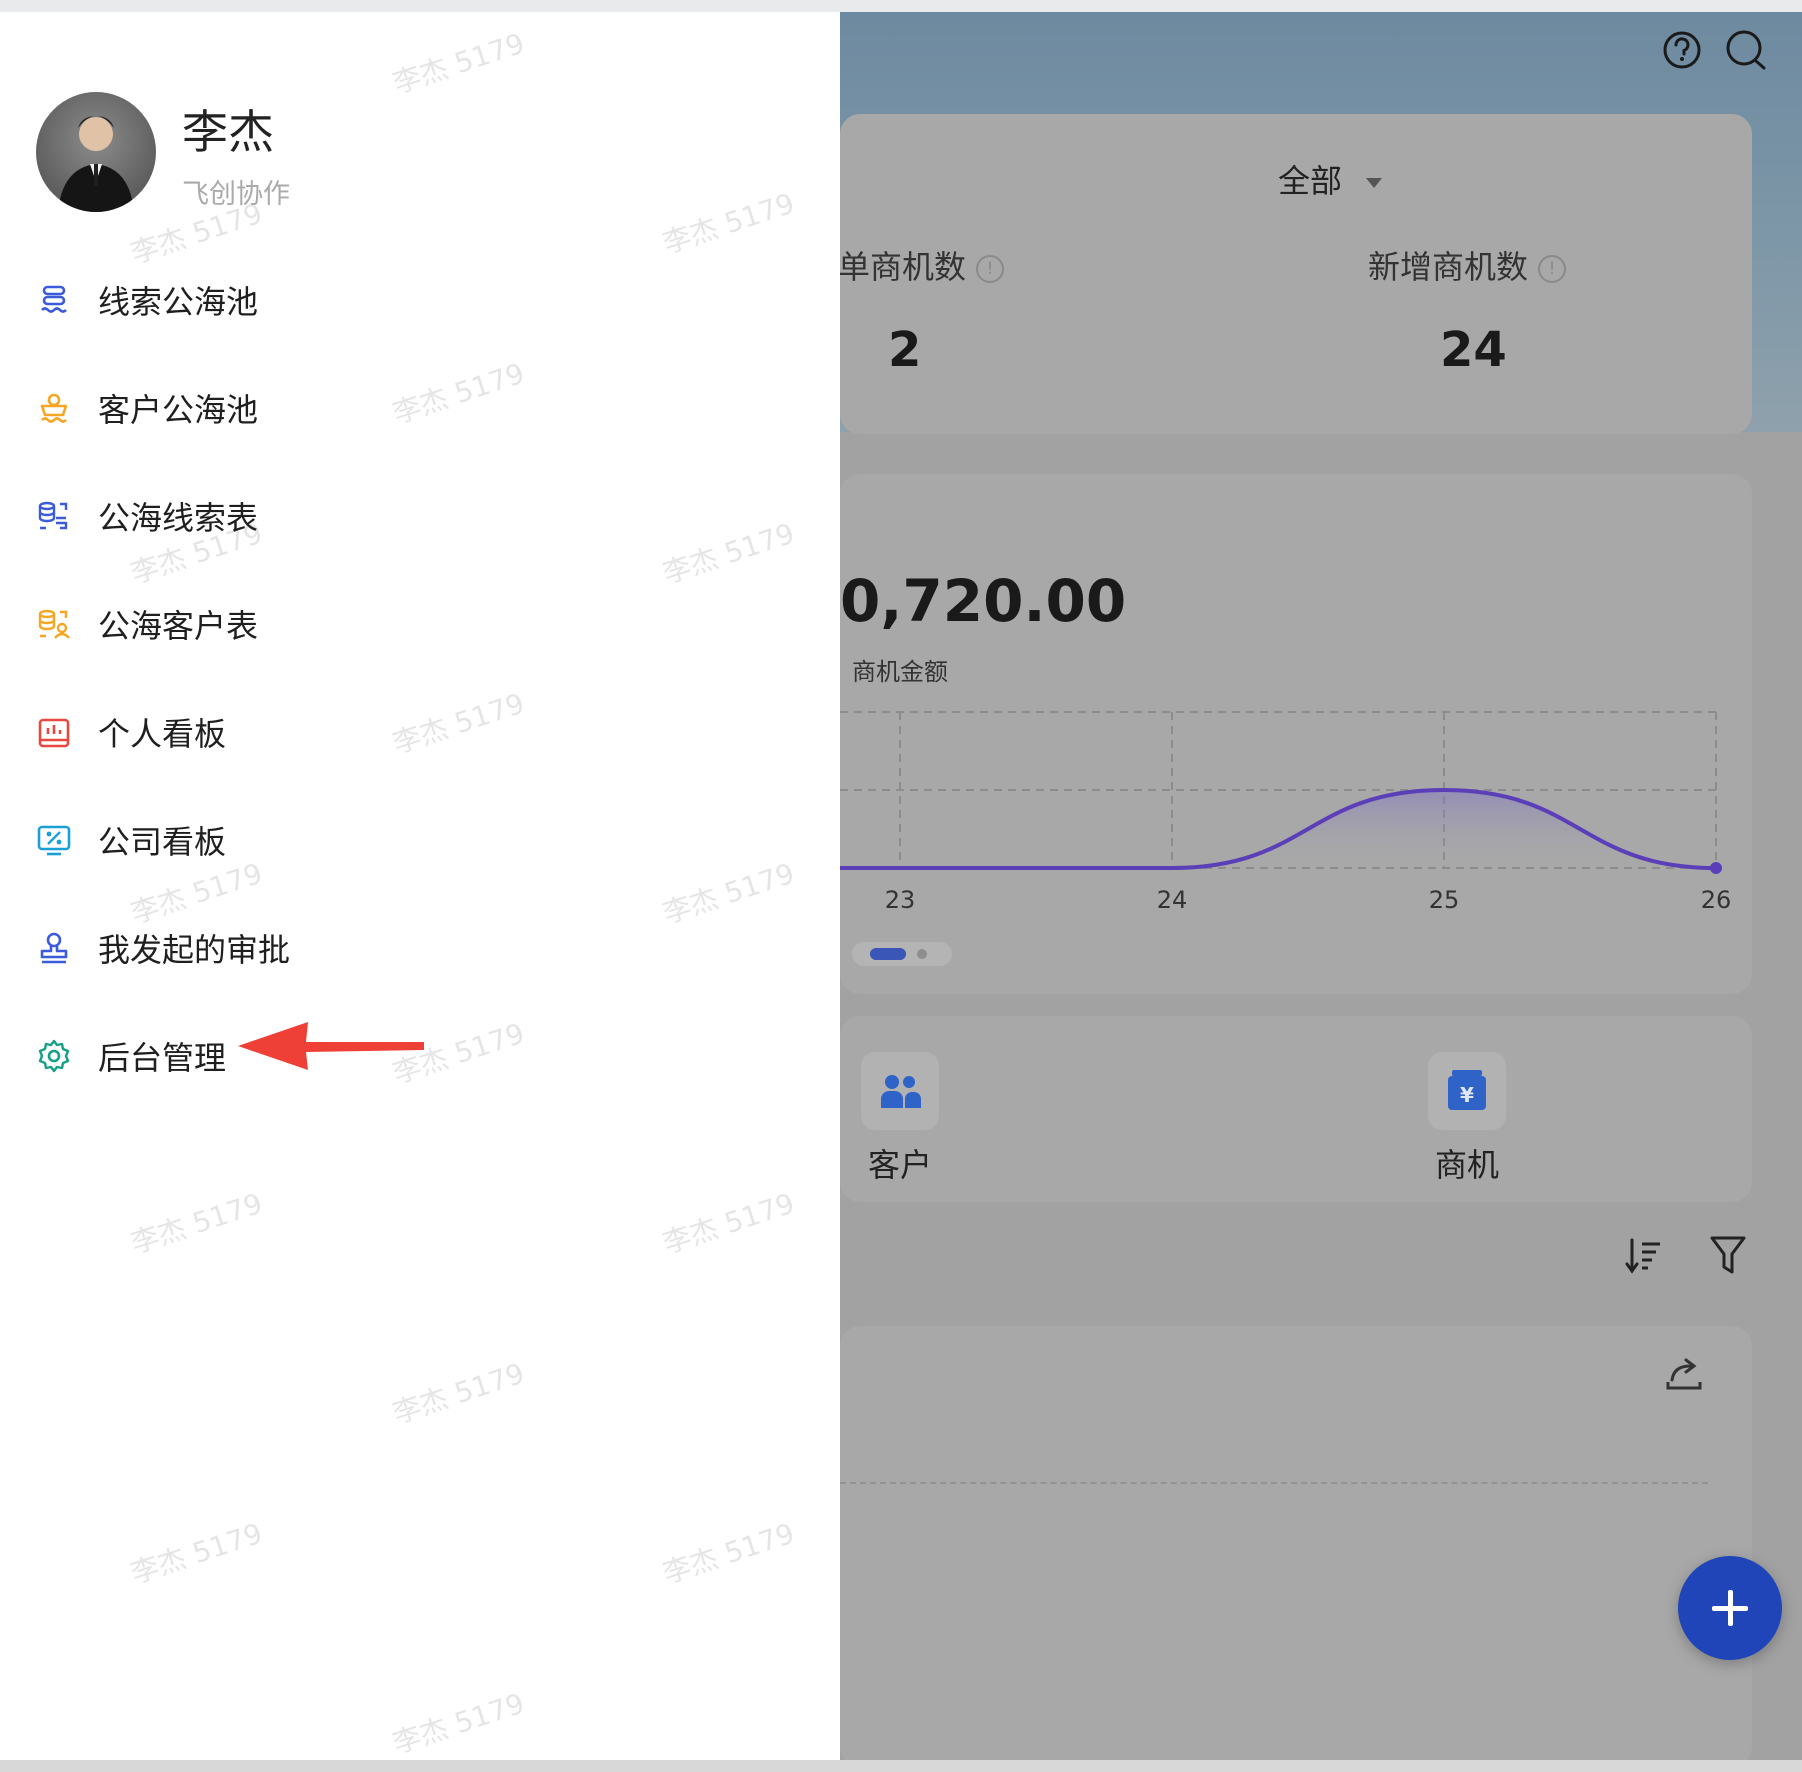 The width and height of the screenshot is (1802, 1772). I want to click on stat-label-new: 新增商机数!, so click(1467, 265).